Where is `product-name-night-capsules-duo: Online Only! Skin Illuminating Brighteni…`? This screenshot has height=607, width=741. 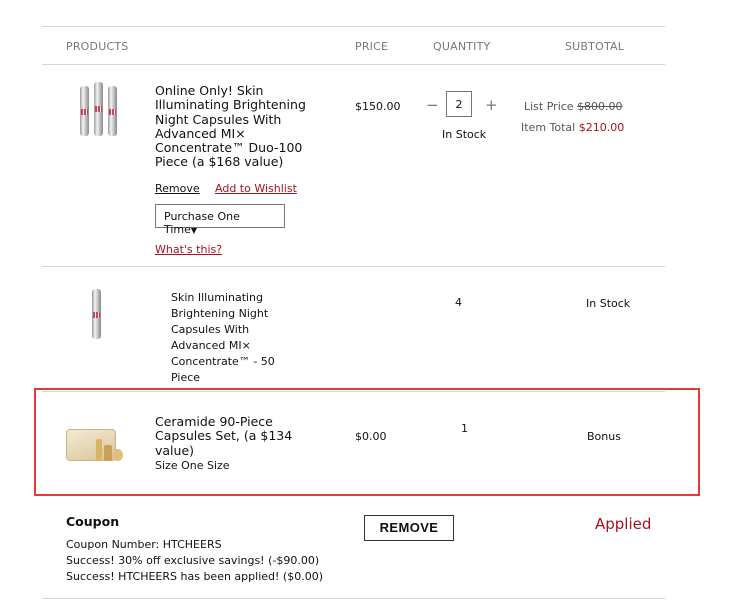 product-name-night-capsules-duo: Online Only! Skin Illuminating Brighteni… is located at coordinates (240, 126).